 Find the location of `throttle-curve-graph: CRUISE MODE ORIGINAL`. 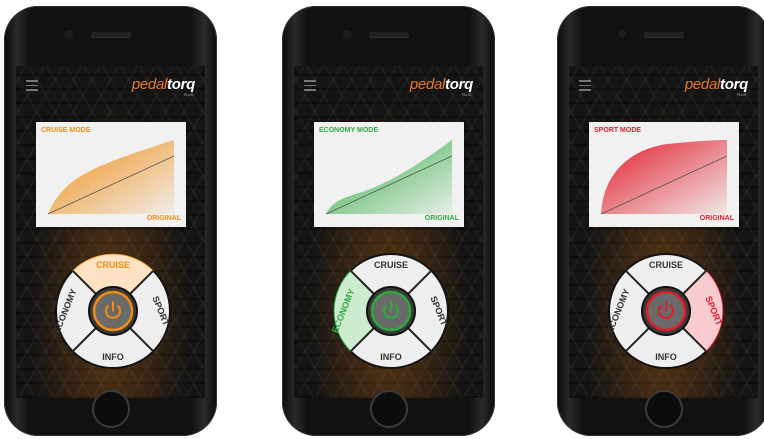

throttle-curve-graph: CRUISE MODE ORIGINAL is located at coordinates (111, 174).